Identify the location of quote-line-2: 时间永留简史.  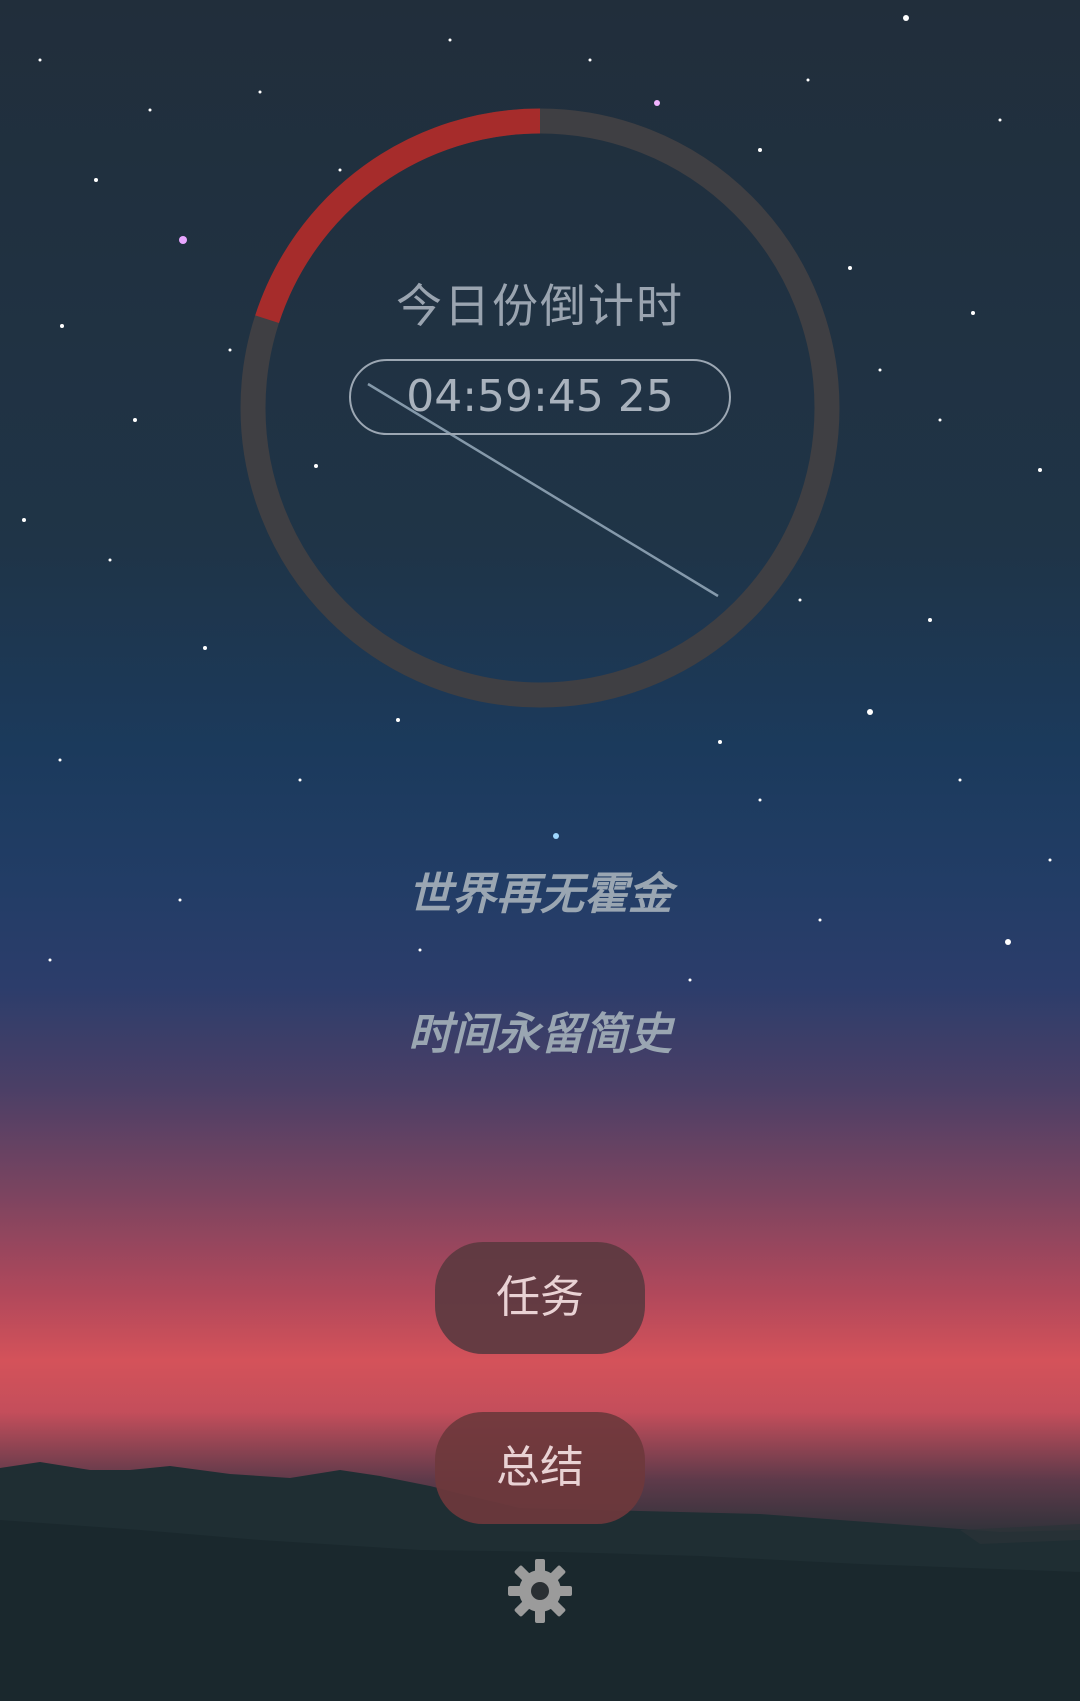
(540, 1034).